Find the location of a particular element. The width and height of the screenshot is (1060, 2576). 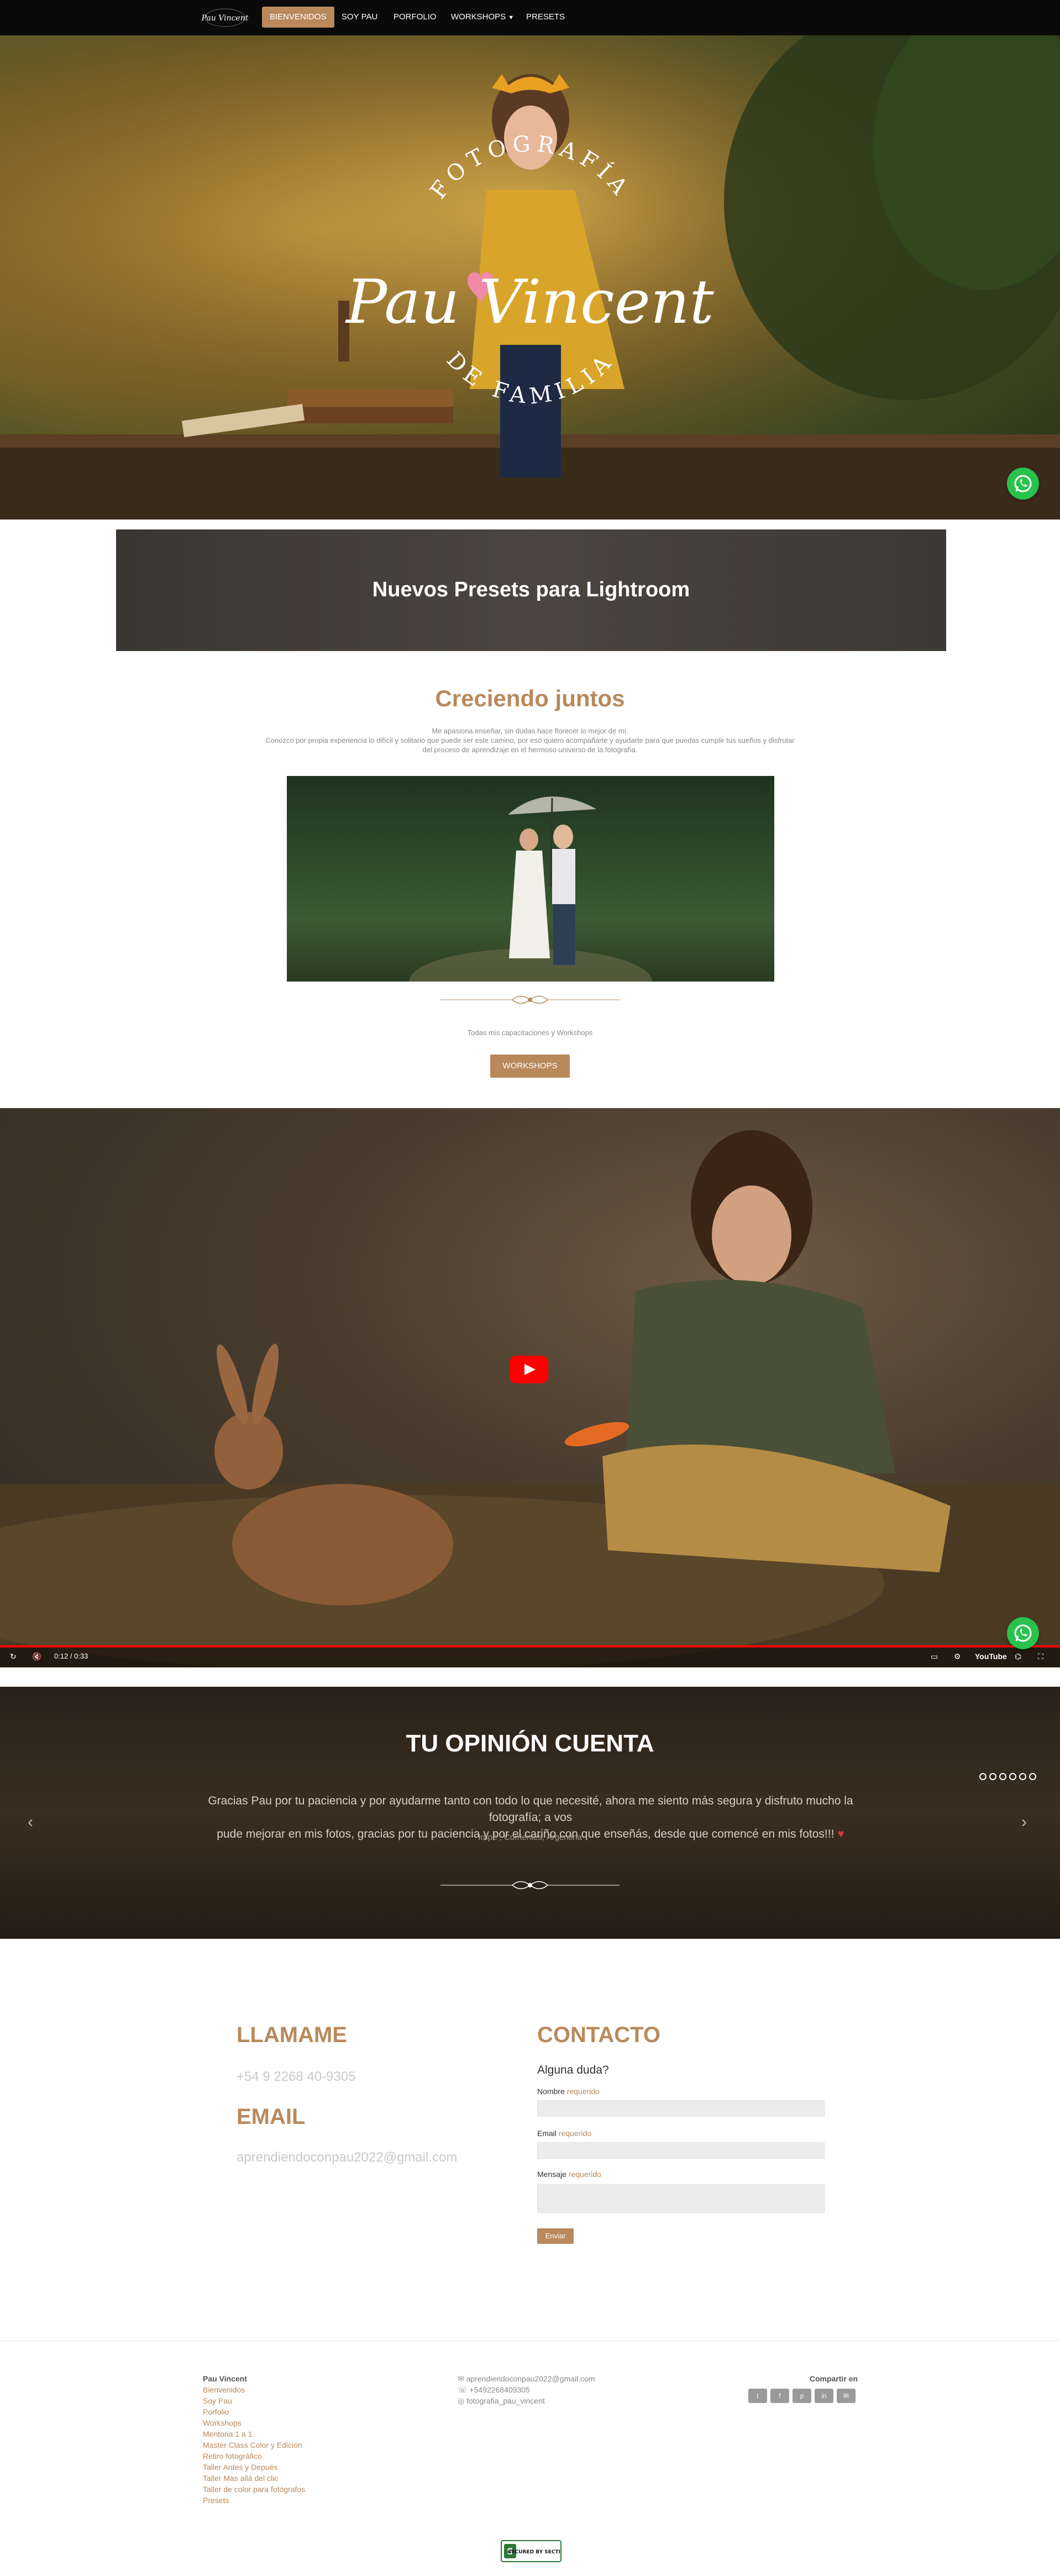

footer-link: Mentoria 1 a 1 is located at coordinates (228, 2433).